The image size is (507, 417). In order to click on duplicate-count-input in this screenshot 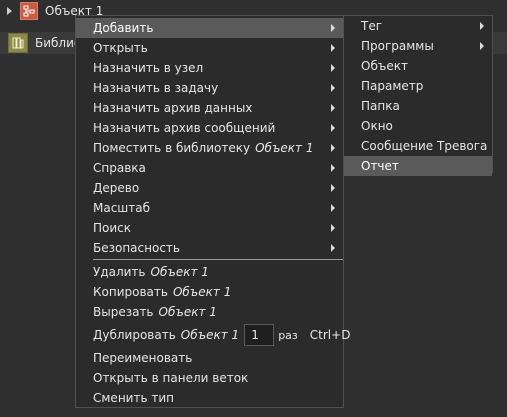, I will do `click(259, 335)`.